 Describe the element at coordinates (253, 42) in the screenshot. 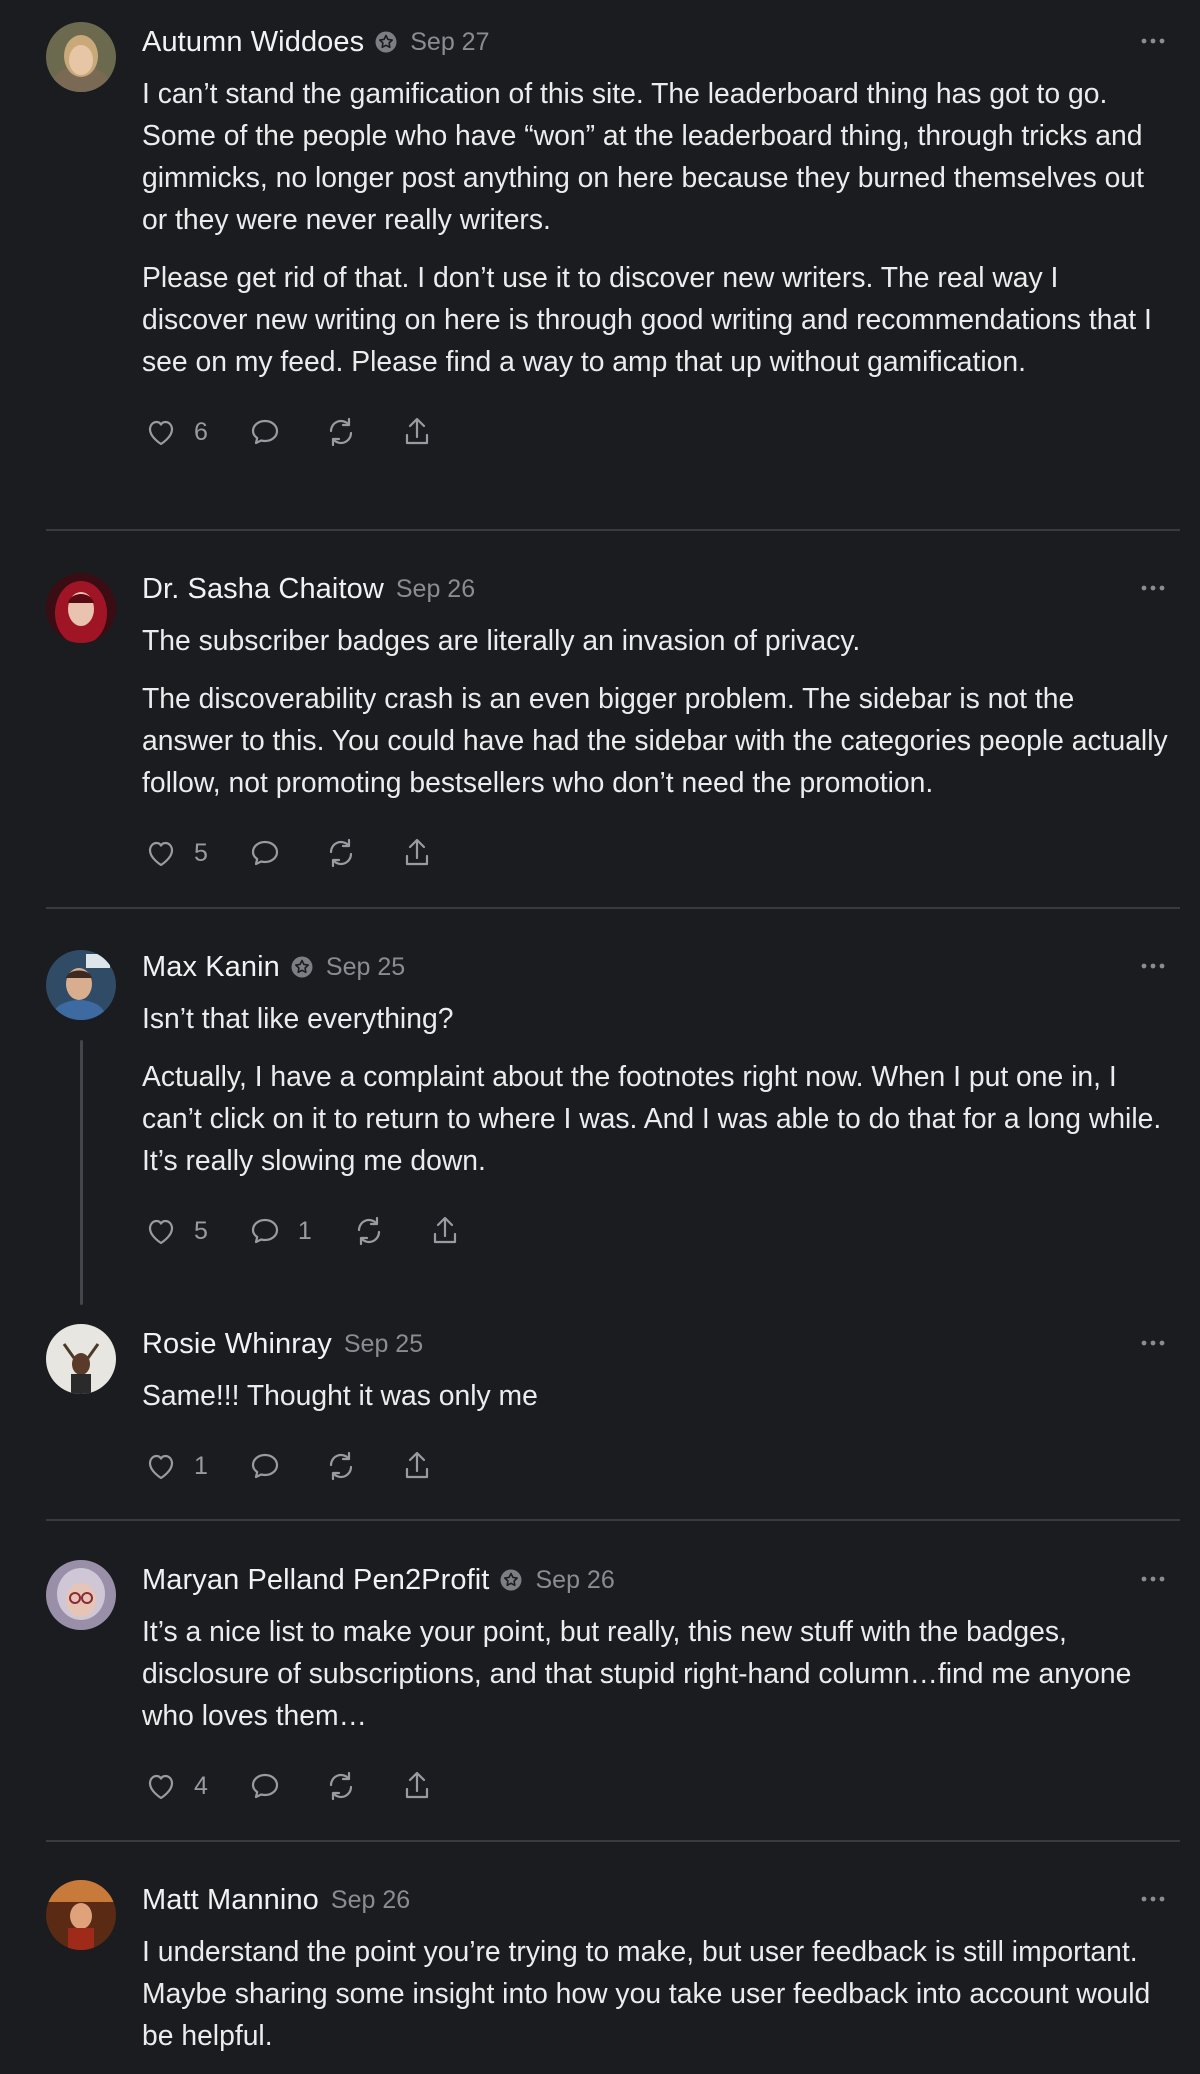

I see `author-name: Autumn Widdoes` at that location.